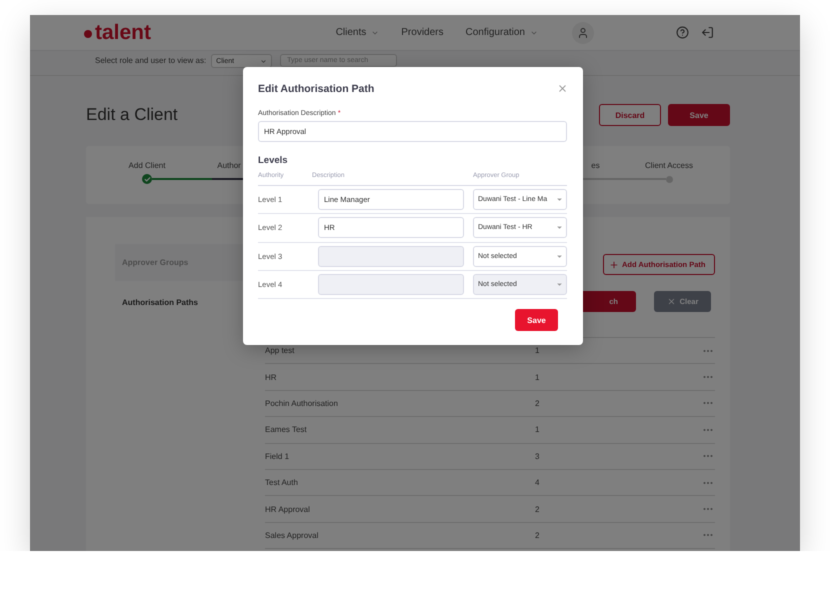 The width and height of the screenshot is (830, 597). Describe the element at coordinates (596, 165) in the screenshot. I see `step-label: es` at that location.